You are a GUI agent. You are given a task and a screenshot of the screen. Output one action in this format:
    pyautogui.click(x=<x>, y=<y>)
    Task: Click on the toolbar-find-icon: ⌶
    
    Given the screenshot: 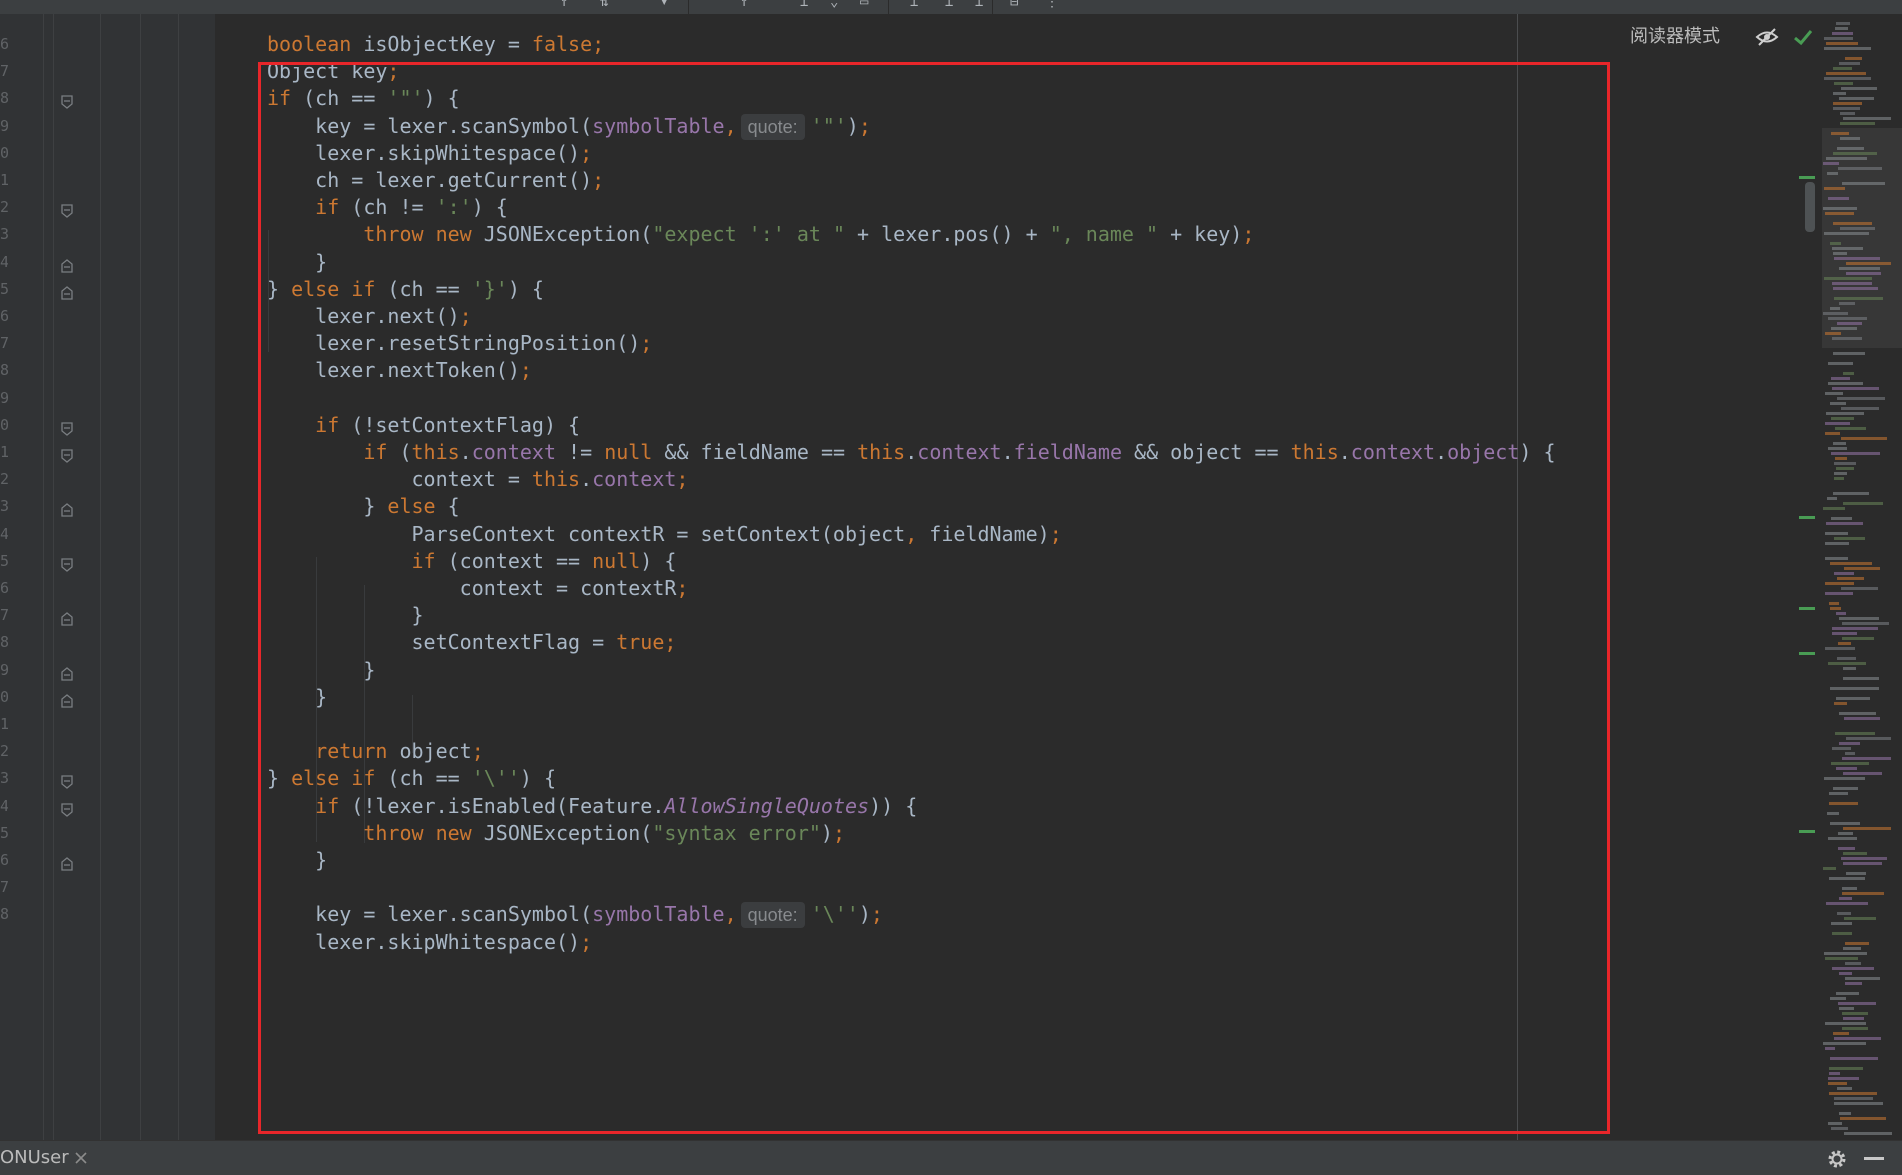 What is the action you would take?
    pyautogui.click(x=914, y=5)
    